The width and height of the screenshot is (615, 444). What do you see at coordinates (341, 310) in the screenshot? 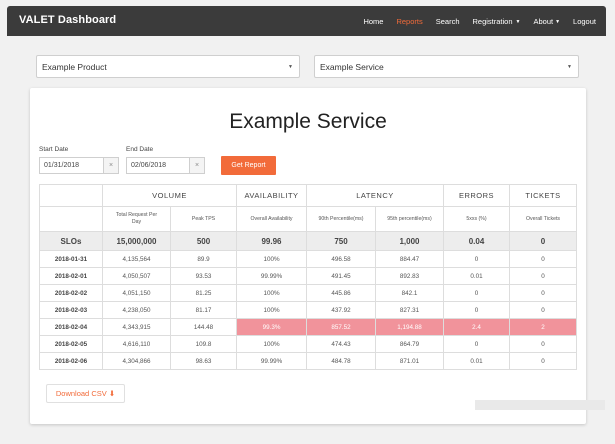
I see `table-cell: 437.92` at bounding box center [341, 310].